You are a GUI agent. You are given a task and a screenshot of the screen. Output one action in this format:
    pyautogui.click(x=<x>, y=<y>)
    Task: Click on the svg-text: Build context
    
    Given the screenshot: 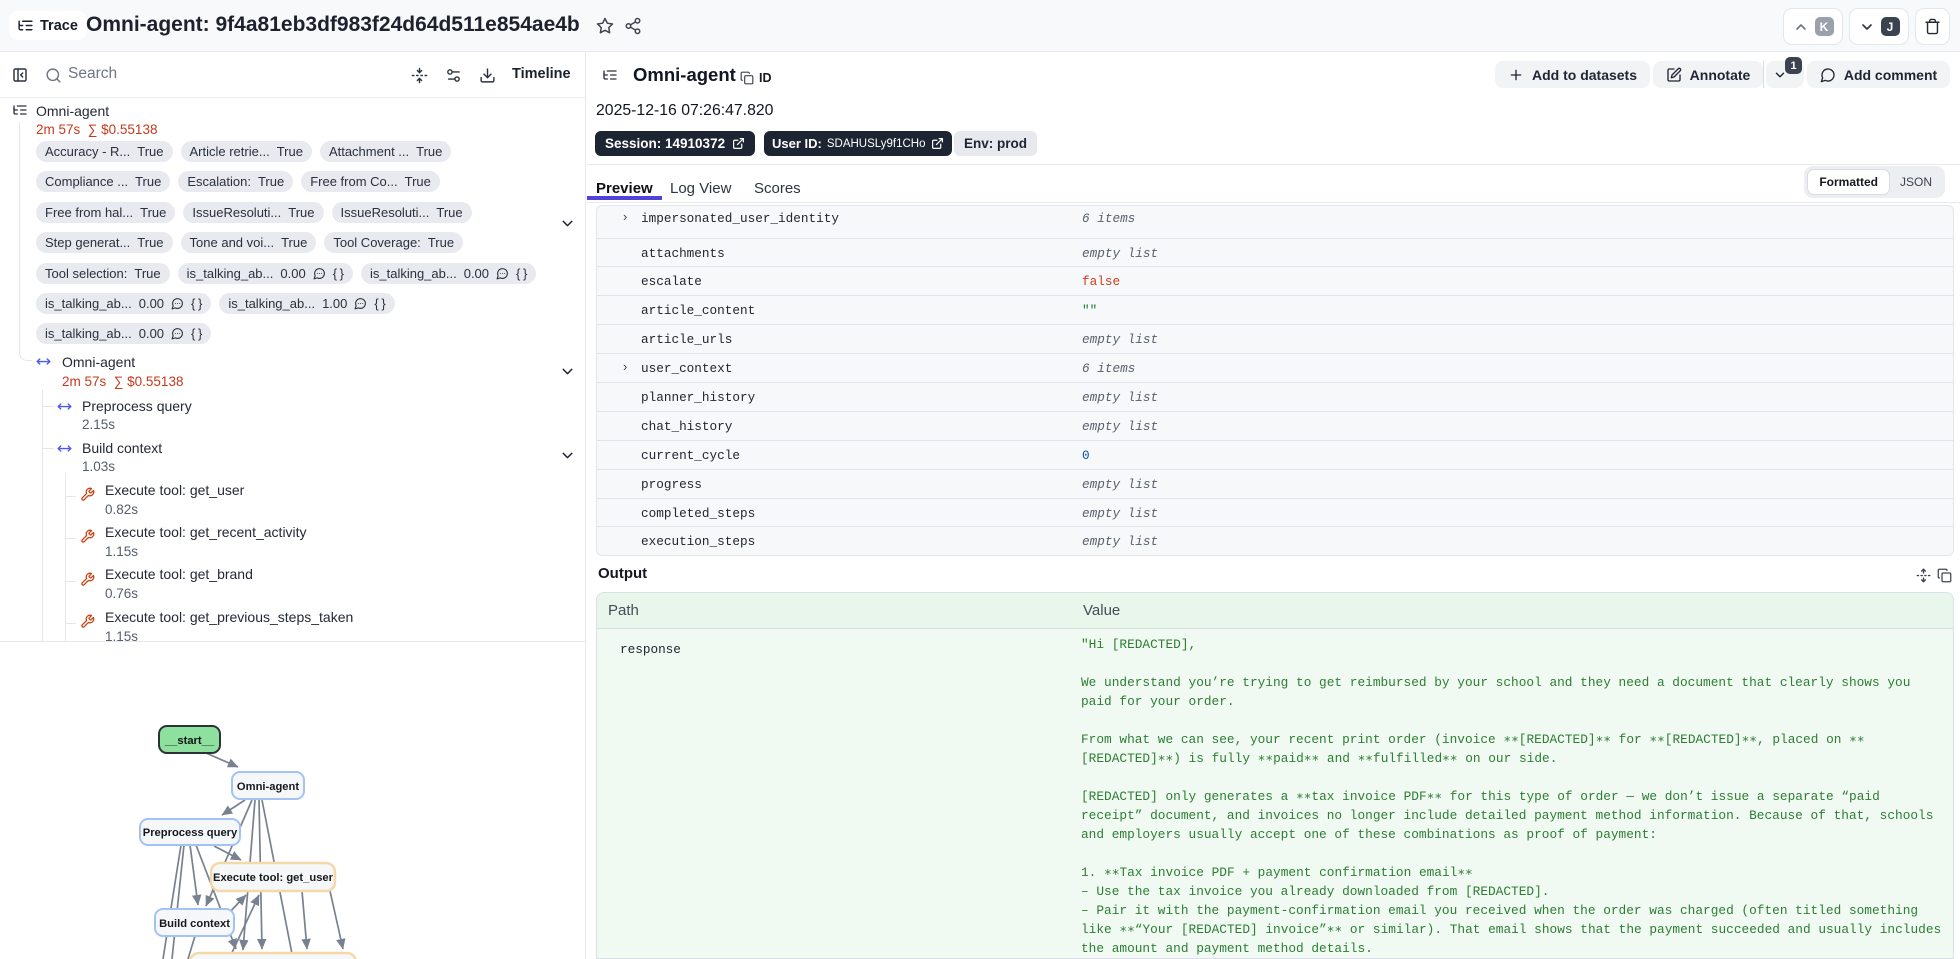 What is the action you would take?
    pyautogui.click(x=194, y=924)
    